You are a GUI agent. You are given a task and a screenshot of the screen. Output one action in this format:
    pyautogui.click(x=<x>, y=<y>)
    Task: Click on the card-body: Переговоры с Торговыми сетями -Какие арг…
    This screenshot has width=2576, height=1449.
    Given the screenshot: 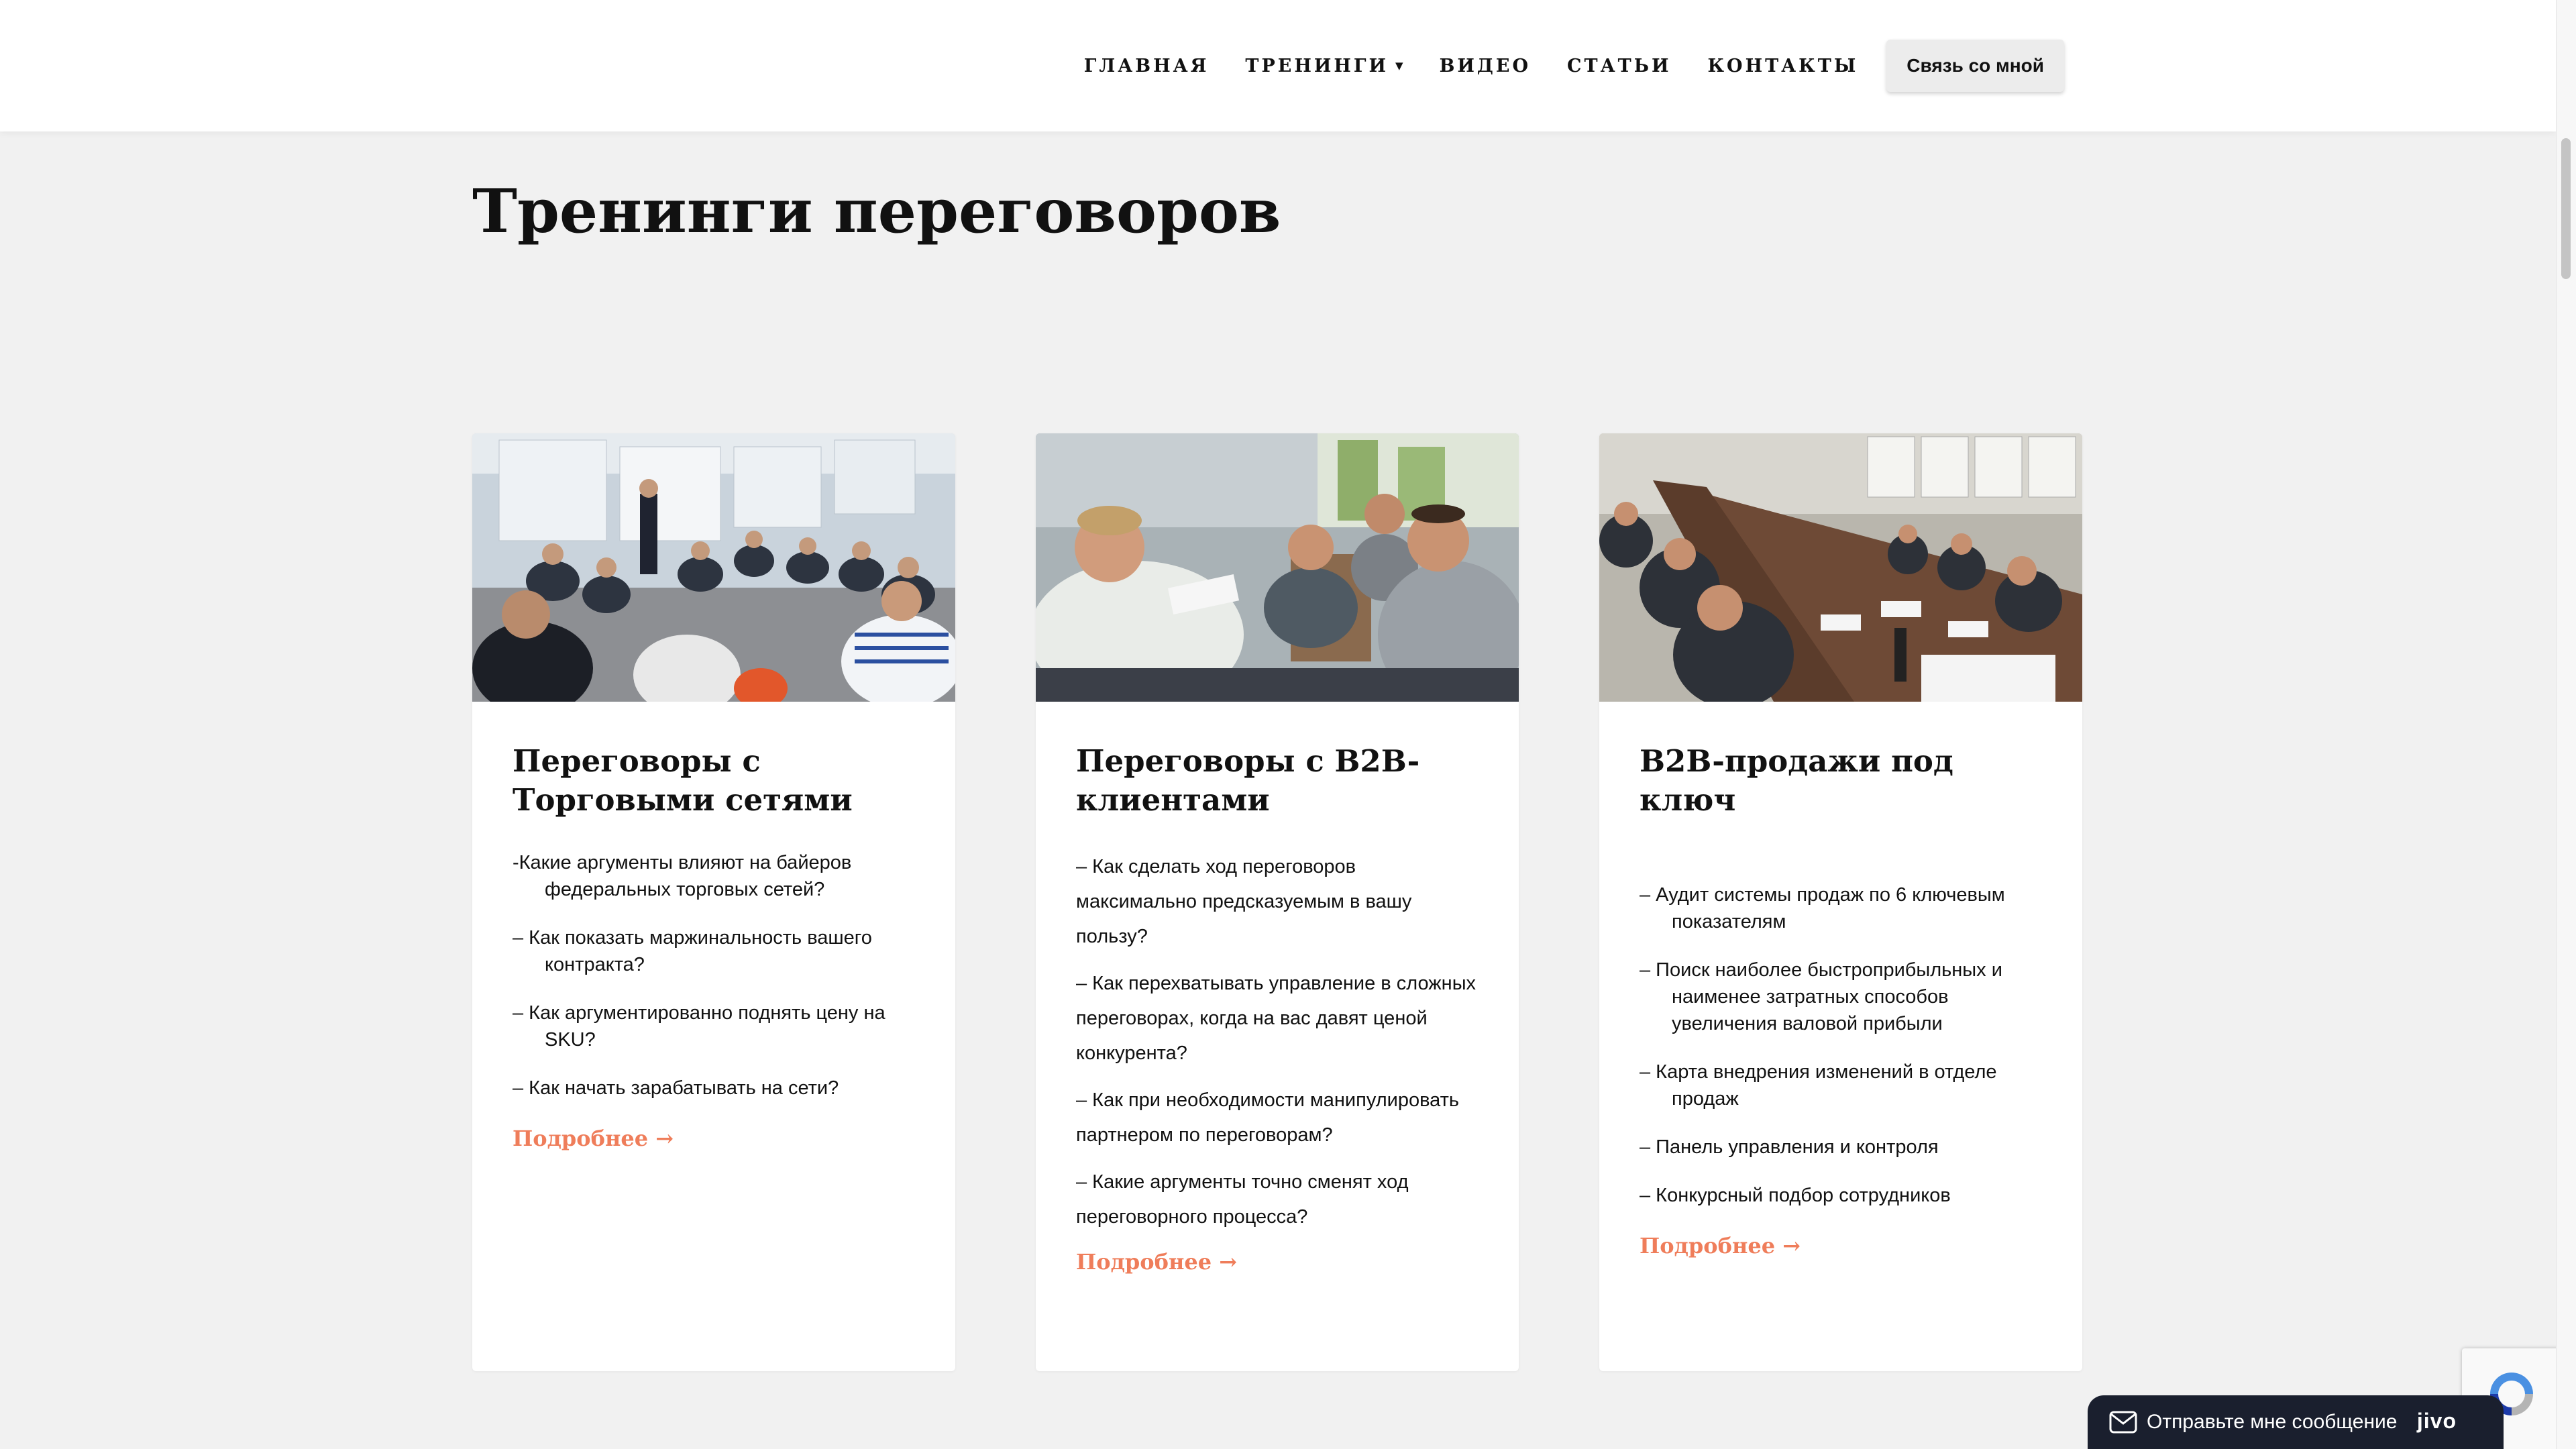 What is the action you would take?
    pyautogui.click(x=713, y=926)
    